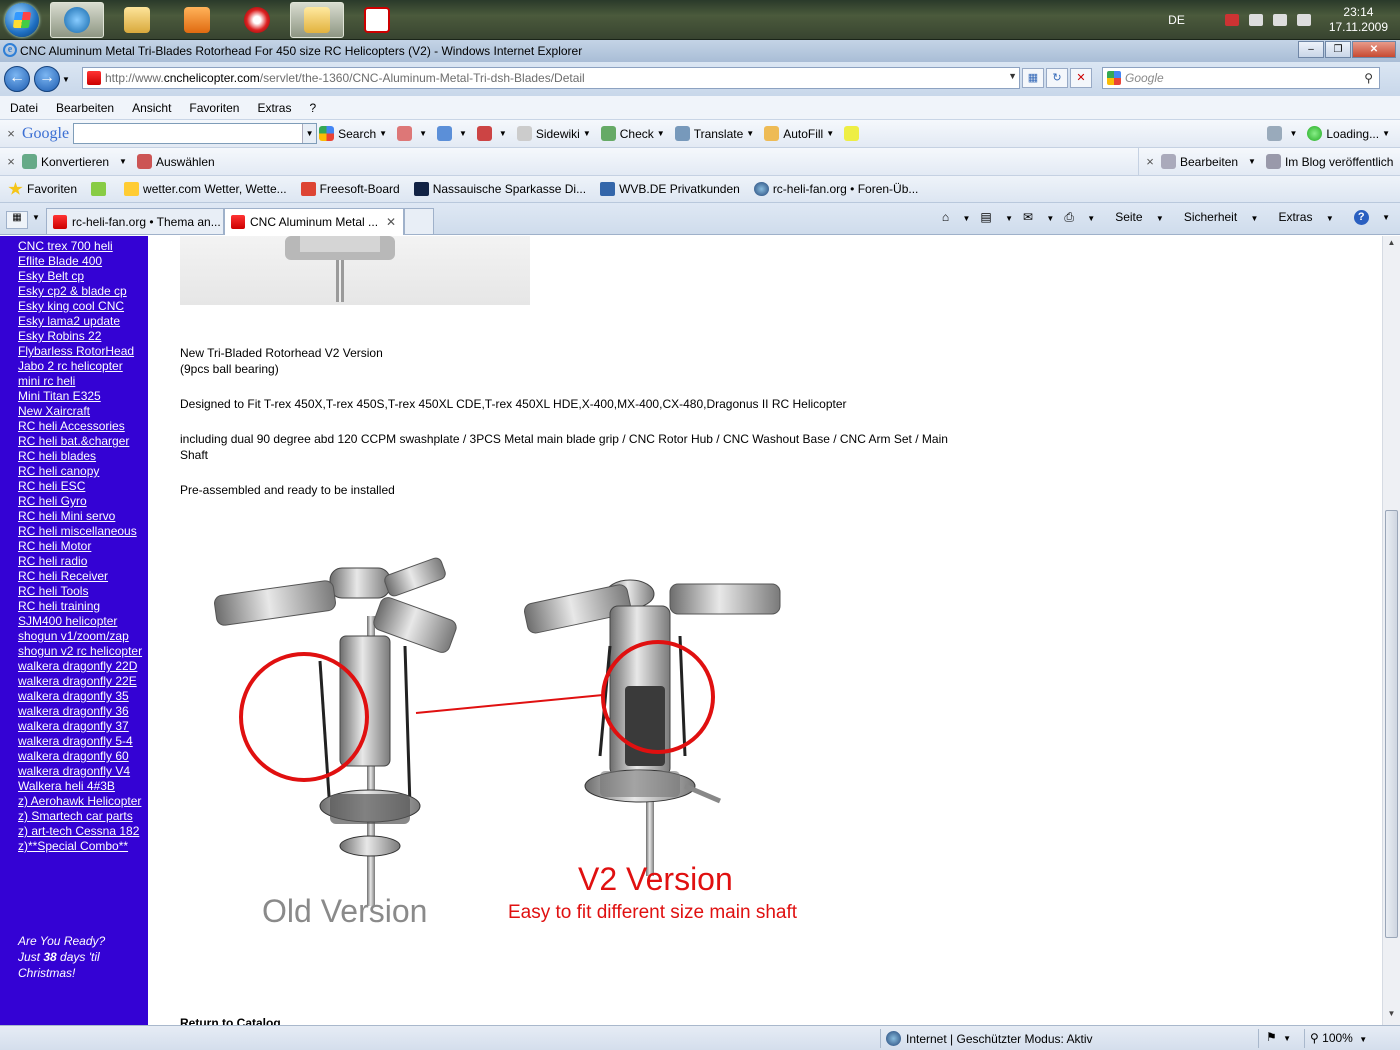  Describe the element at coordinates (274, 108) in the screenshot. I see `menu-tools: Extras` at that location.